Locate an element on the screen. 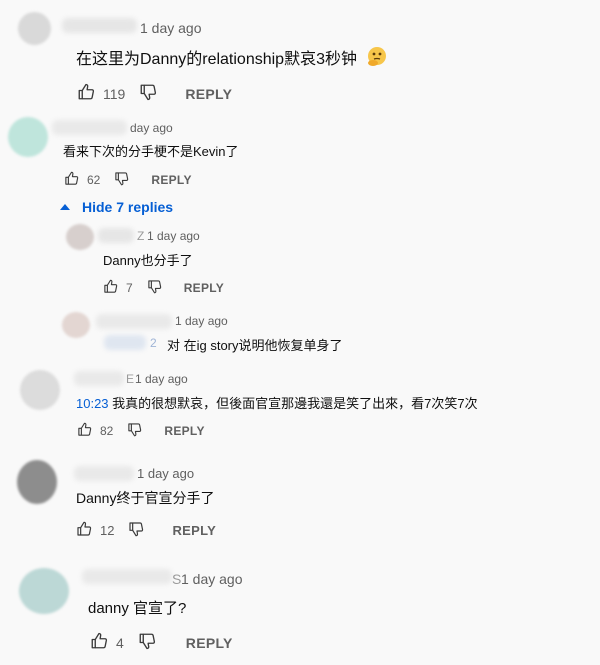  mention-fragment: 2 is located at coordinates (153, 343).